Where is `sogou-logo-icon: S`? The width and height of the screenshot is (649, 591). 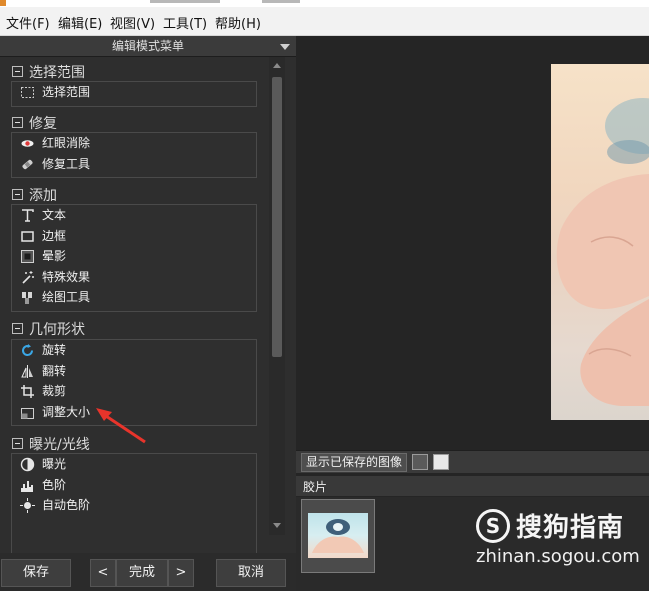 sogou-logo-icon: S is located at coordinates (493, 526).